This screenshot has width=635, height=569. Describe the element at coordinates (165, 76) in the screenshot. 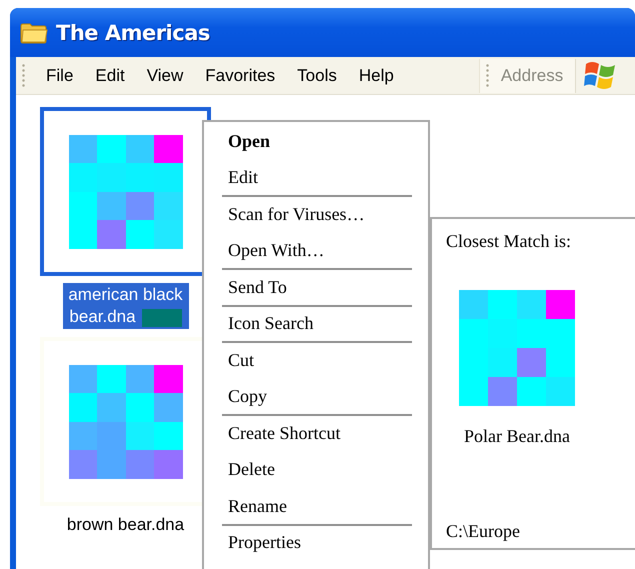

I see `menu-item: View` at that location.